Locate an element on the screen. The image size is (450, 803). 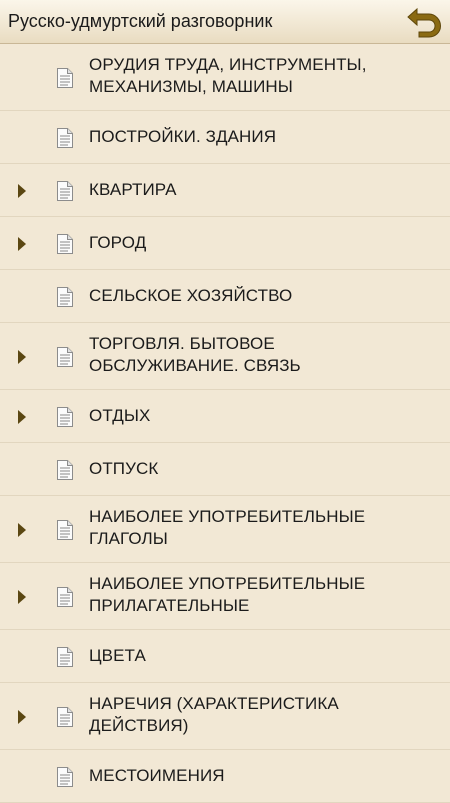
app-header: Русско-удмуртский разговорник is located at coordinates (225, 22).